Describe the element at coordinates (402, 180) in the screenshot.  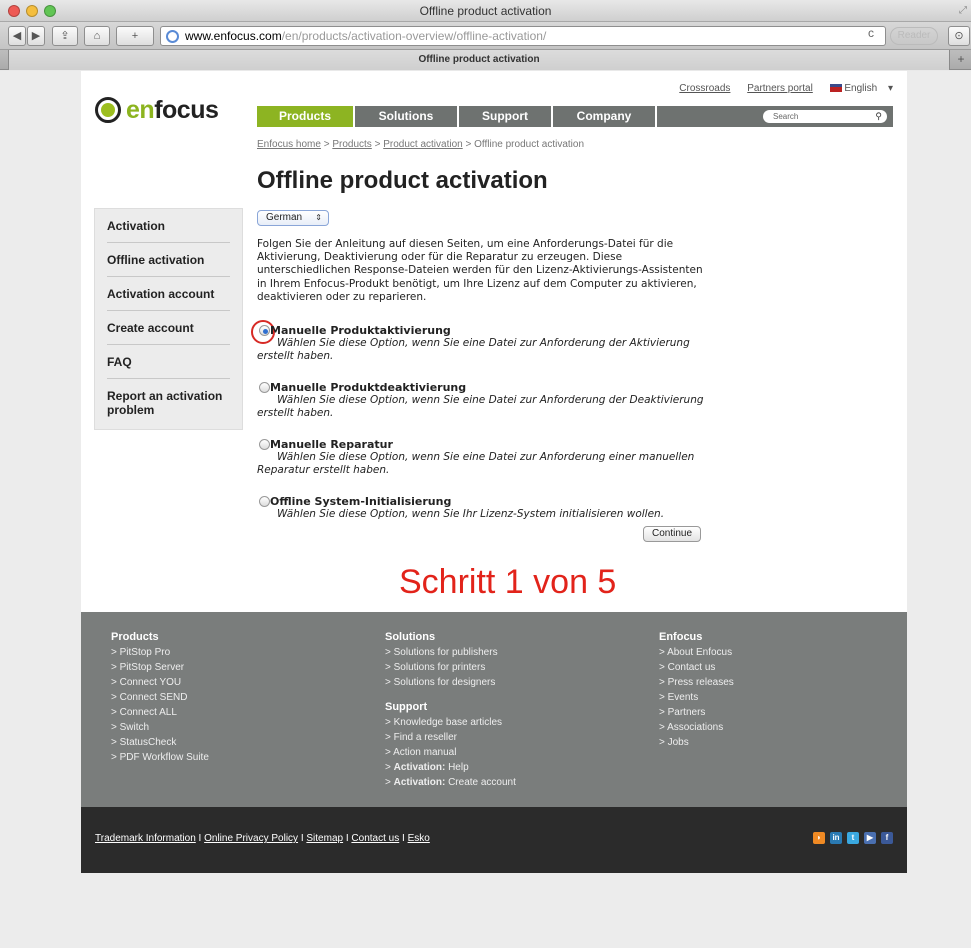
I see `page-title: Offline product activation` at that location.